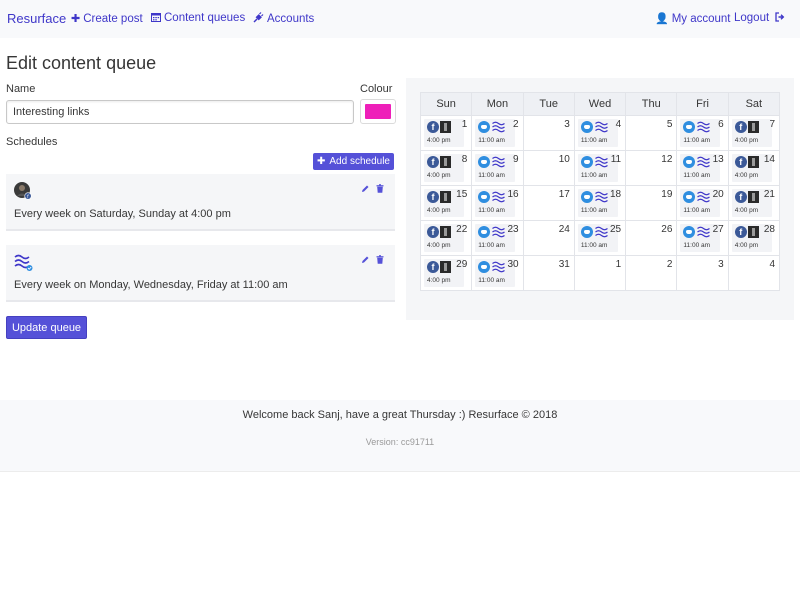 This screenshot has height=600, width=800. I want to click on calendar-day-cell: f 4:00 pm 1, so click(446, 133).